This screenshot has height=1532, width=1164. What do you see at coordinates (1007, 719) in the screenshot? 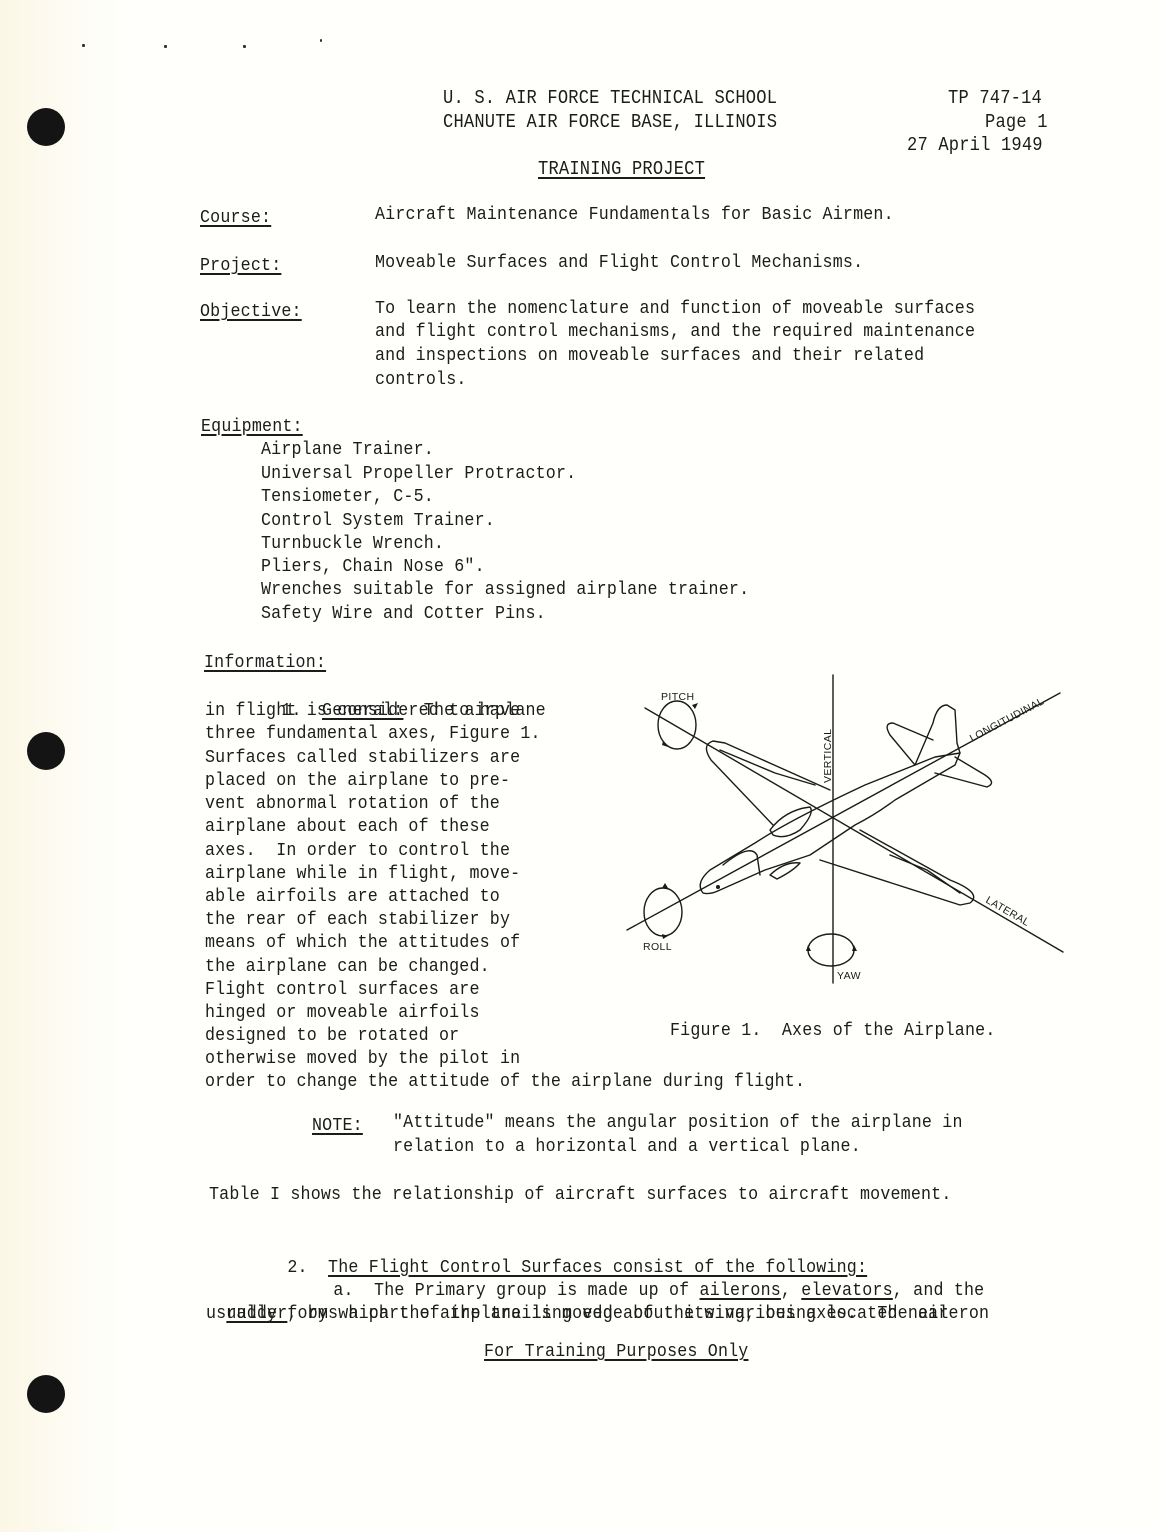
I see `longitudinal-label: LONGITUDINAL` at bounding box center [1007, 719].